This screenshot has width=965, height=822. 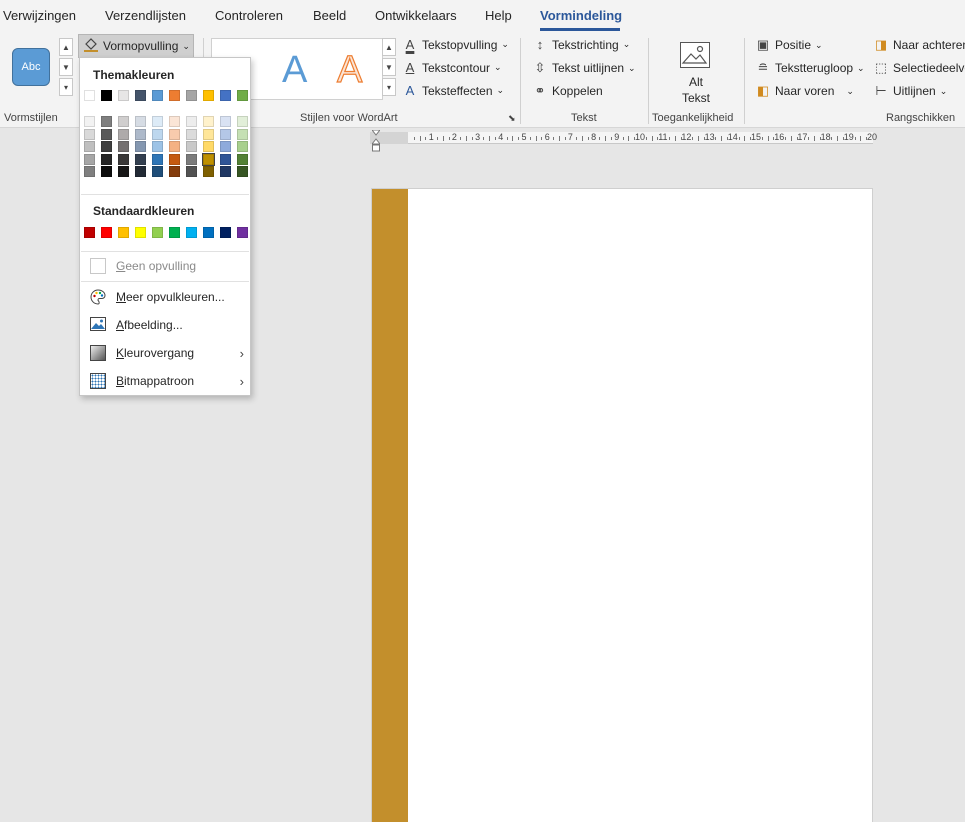 I want to click on tab-verzendlijsten: Verzendlijsten, so click(x=145, y=15).